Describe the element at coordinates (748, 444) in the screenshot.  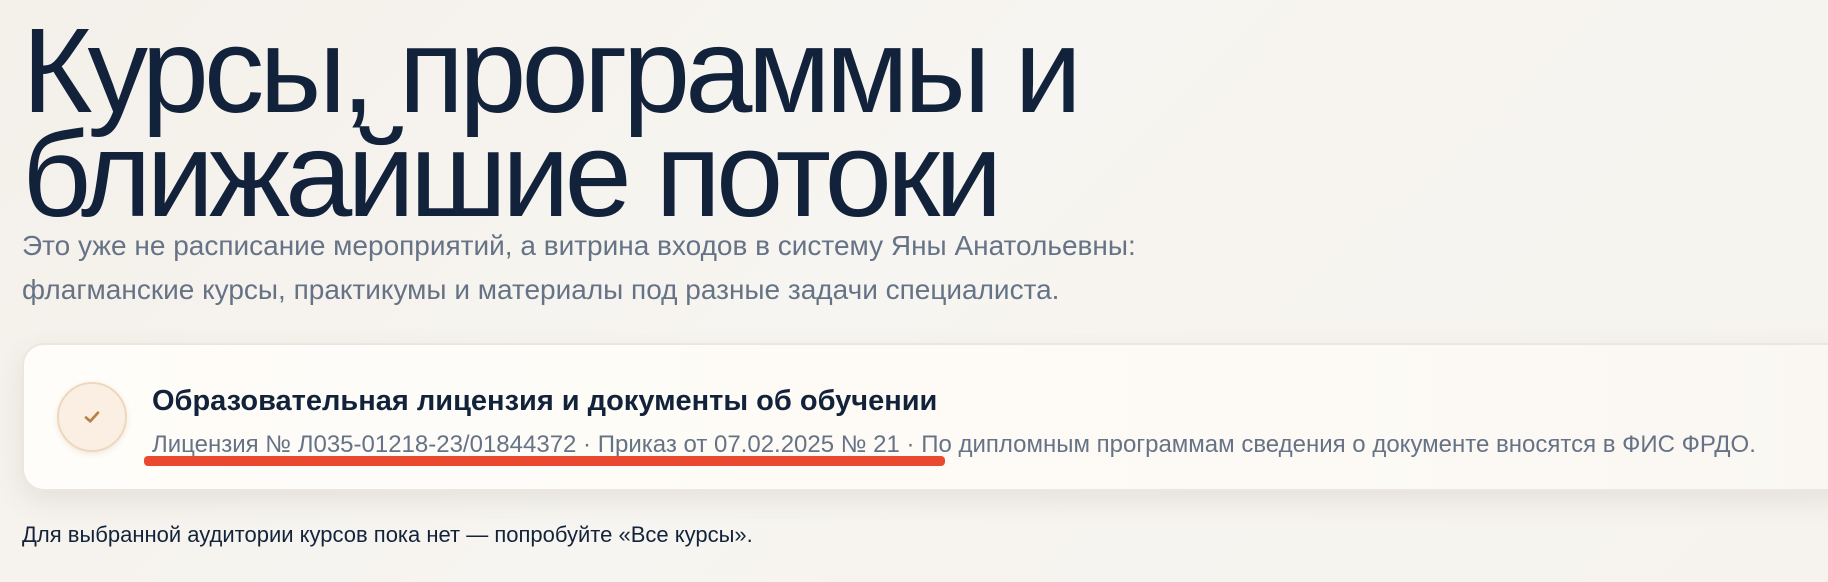
I see `license-order: Приказ от 07.02.2025 № 21` at that location.